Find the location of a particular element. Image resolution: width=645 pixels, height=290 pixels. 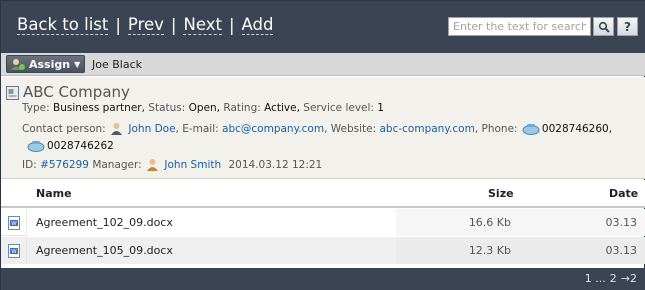

prev-link: Prev is located at coordinates (145, 25).